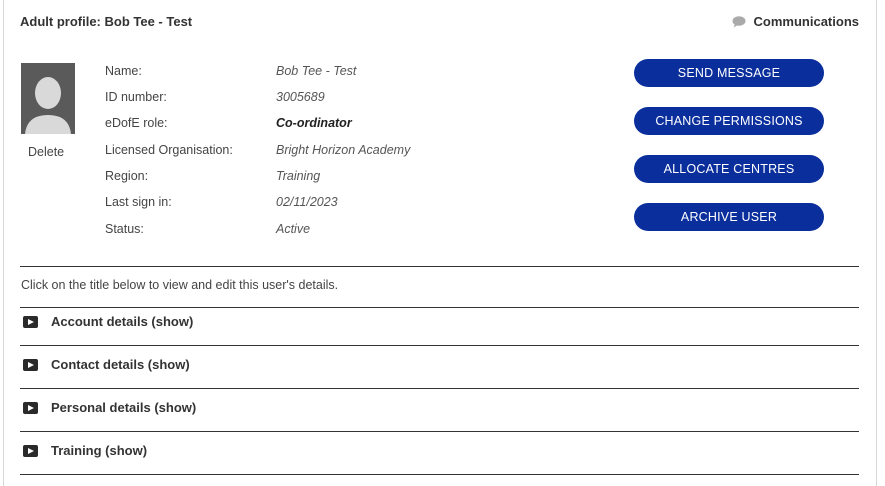 This screenshot has width=885, height=486. I want to click on status-value: Active, so click(293, 229).